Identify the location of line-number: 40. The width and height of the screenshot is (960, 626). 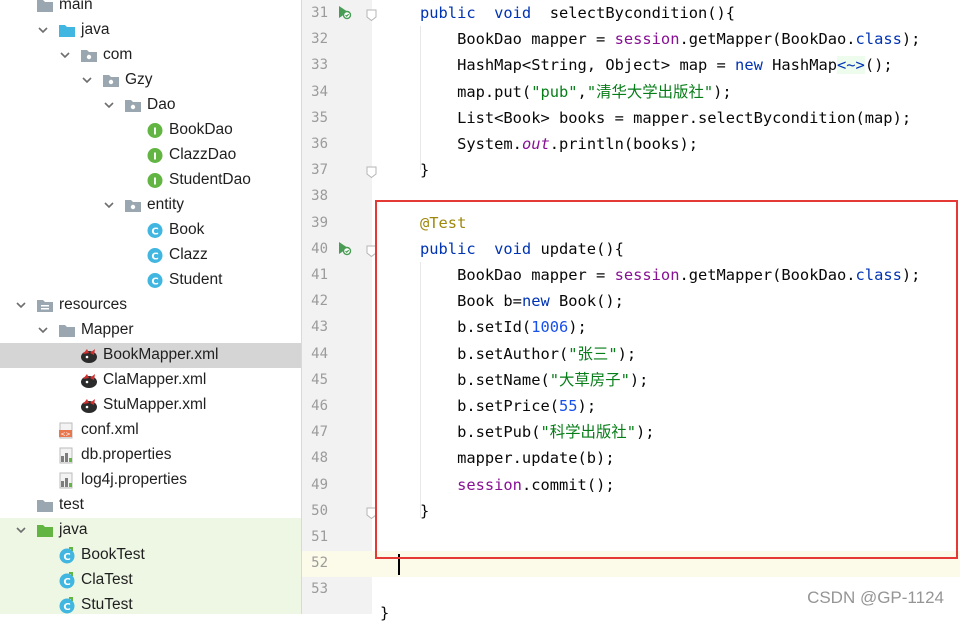
(319, 248).